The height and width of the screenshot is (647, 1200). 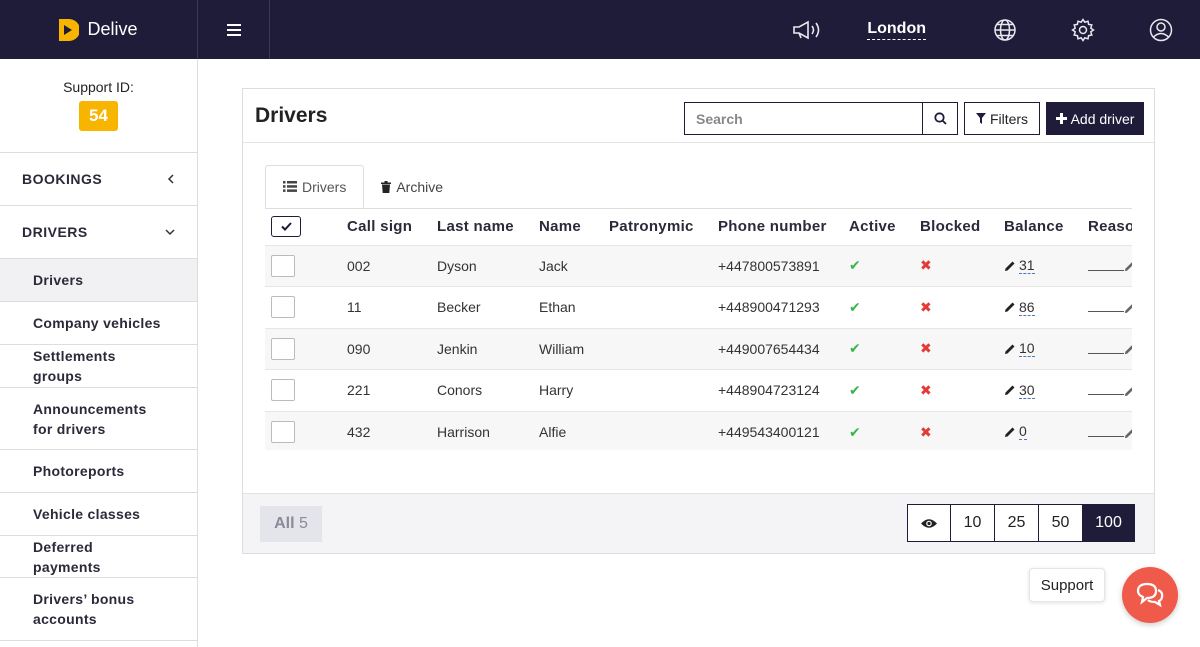 I want to click on brand: Delive, so click(x=99, y=29).